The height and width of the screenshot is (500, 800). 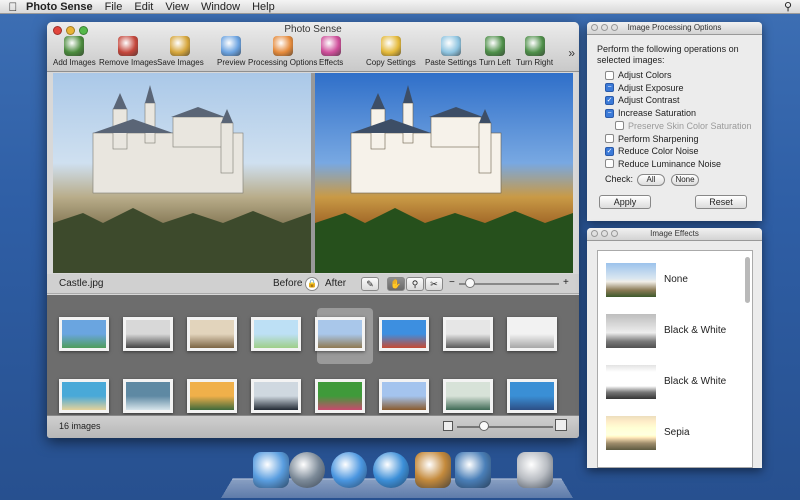 What do you see at coordinates (484, 426) in the screenshot?
I see `thumbnail-size-slider-knob` at bounding box center [484, 426].